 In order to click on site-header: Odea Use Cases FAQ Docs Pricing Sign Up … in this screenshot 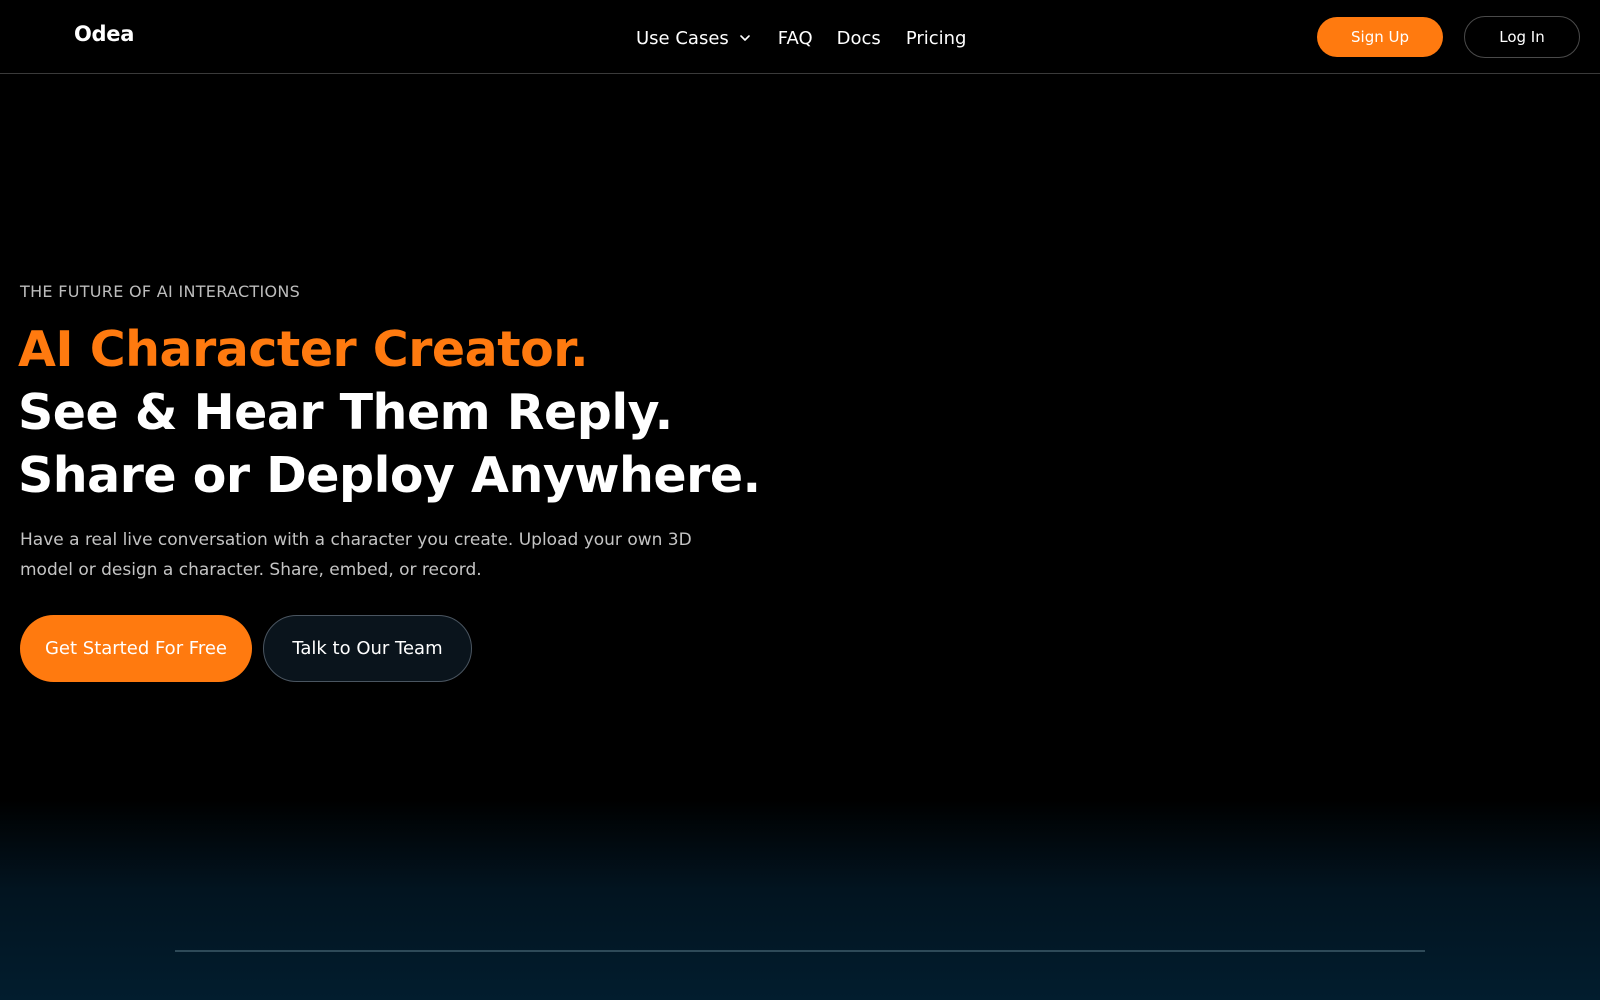, I will do `click(800, 37)`.